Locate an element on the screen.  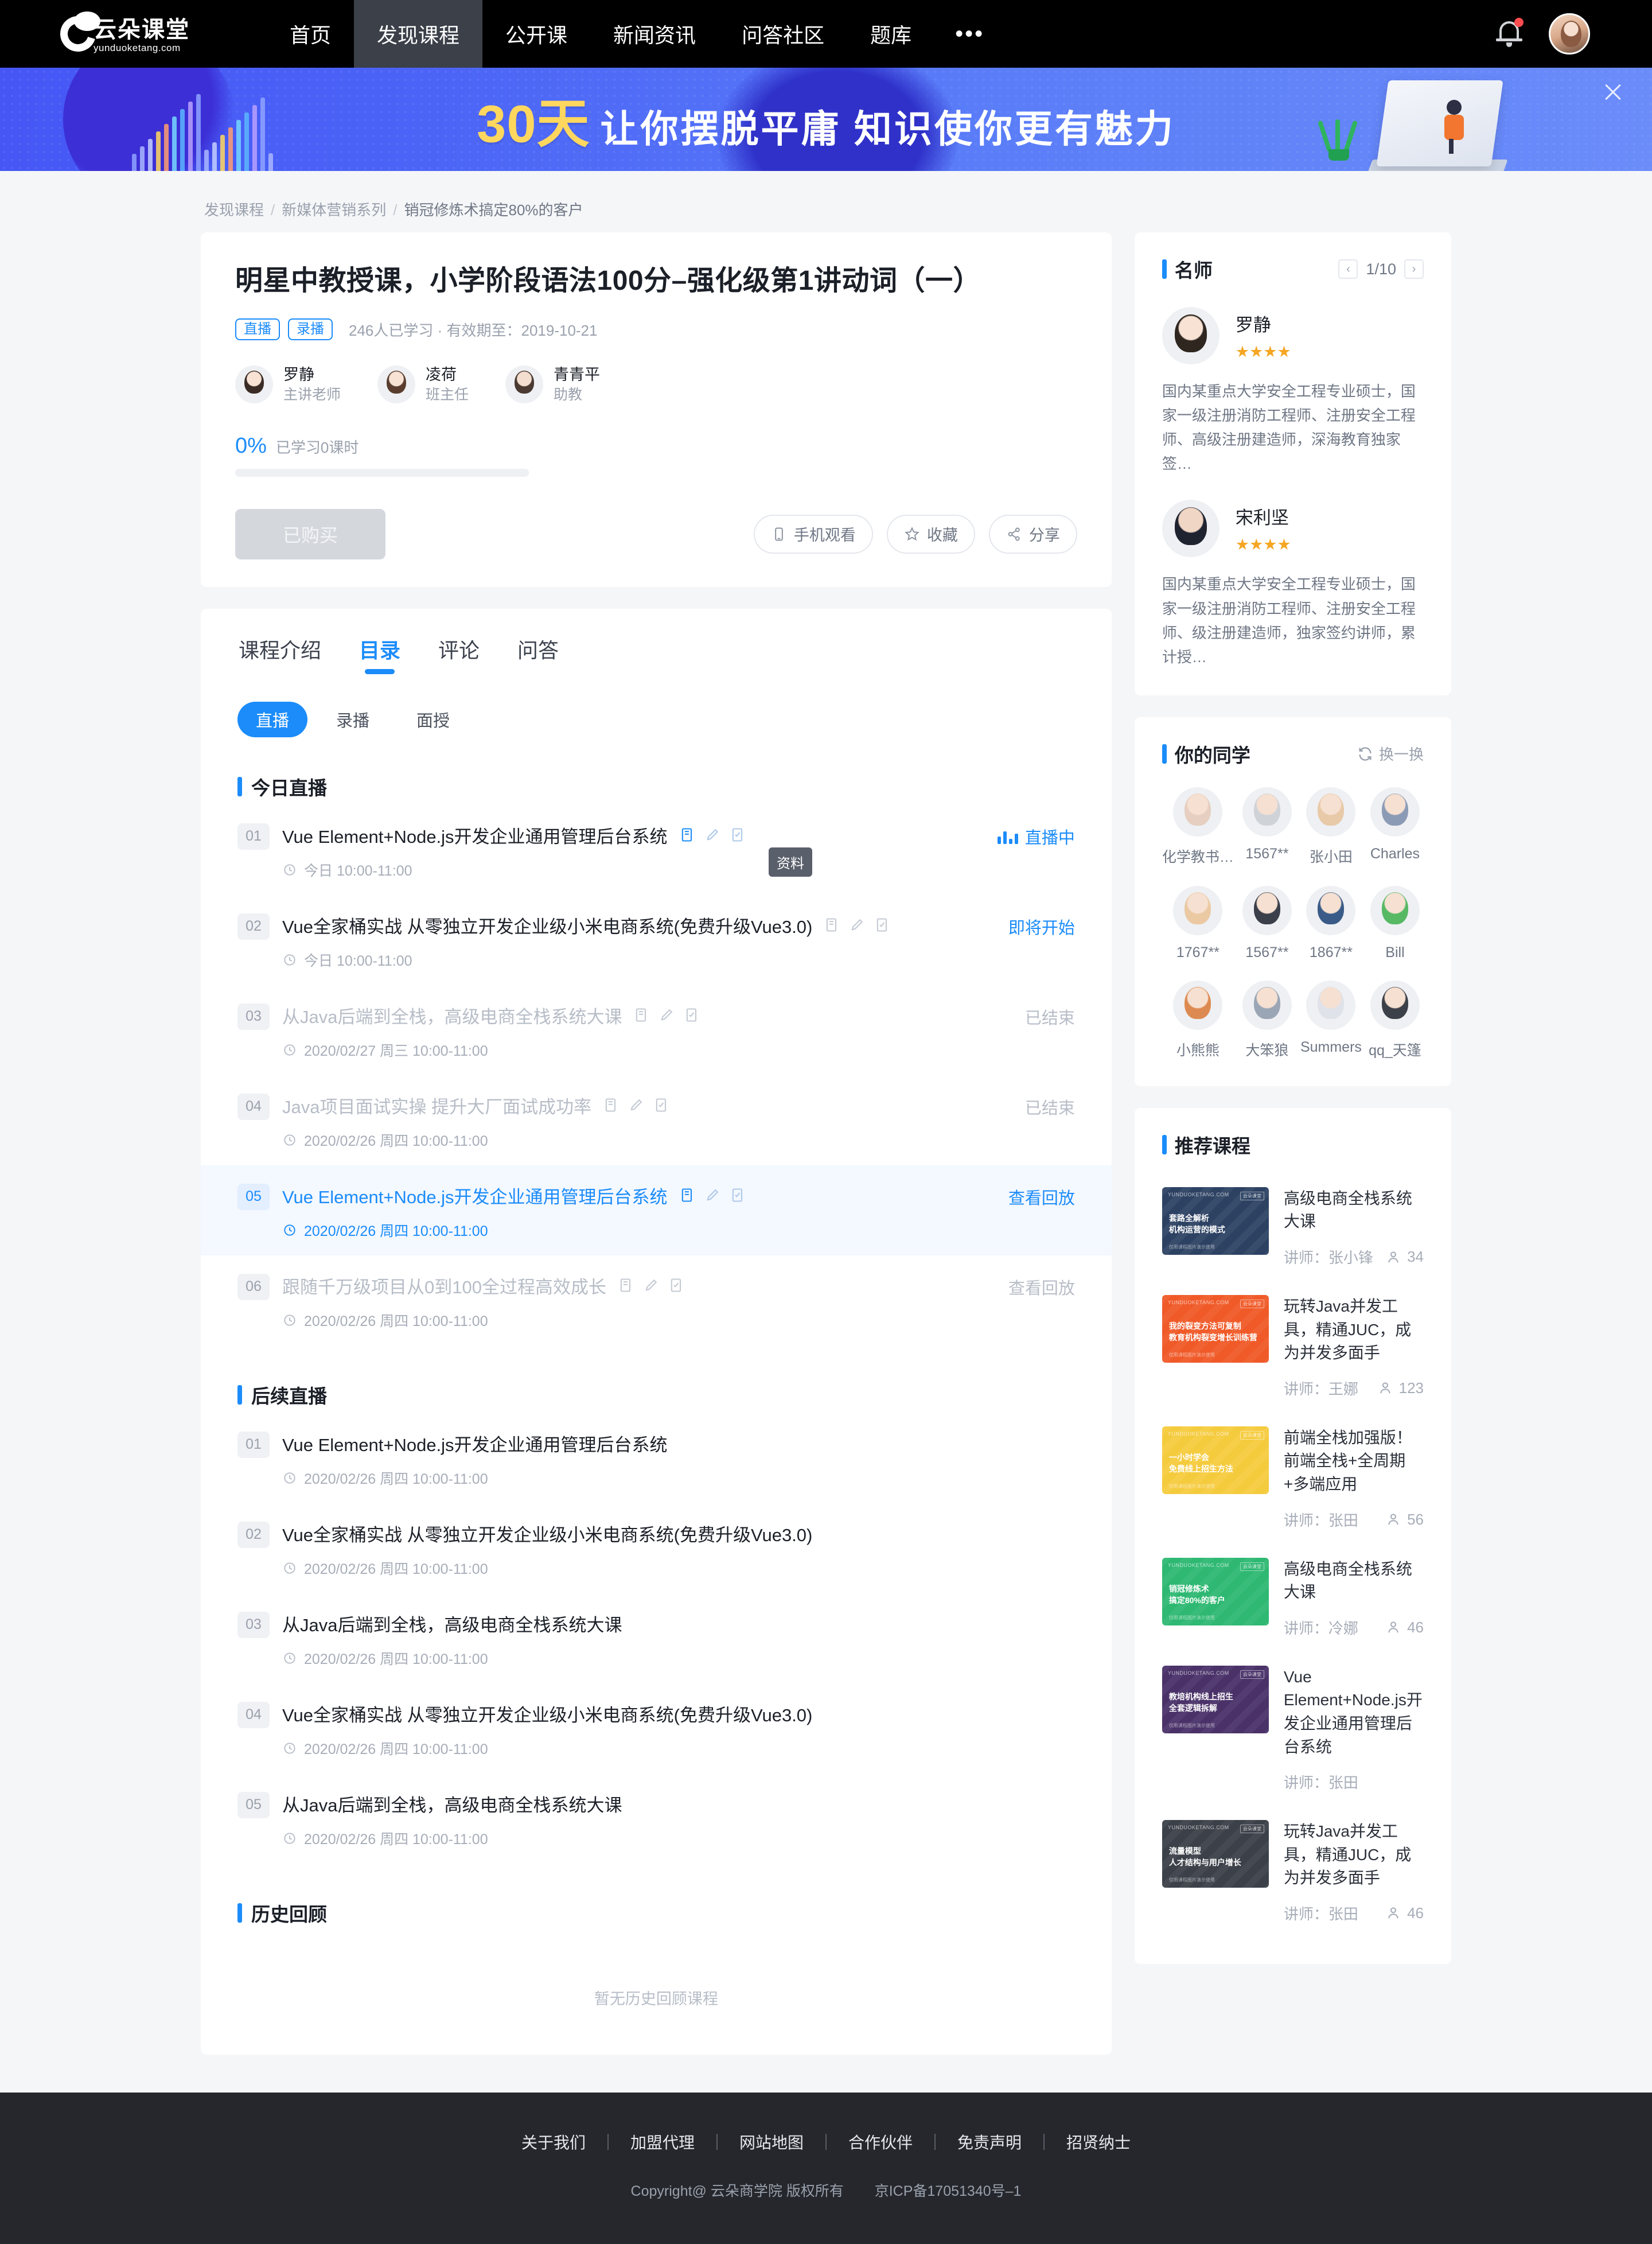
course-meta: 讲师：王娜 123 is located at coordinates (1354, 1388).